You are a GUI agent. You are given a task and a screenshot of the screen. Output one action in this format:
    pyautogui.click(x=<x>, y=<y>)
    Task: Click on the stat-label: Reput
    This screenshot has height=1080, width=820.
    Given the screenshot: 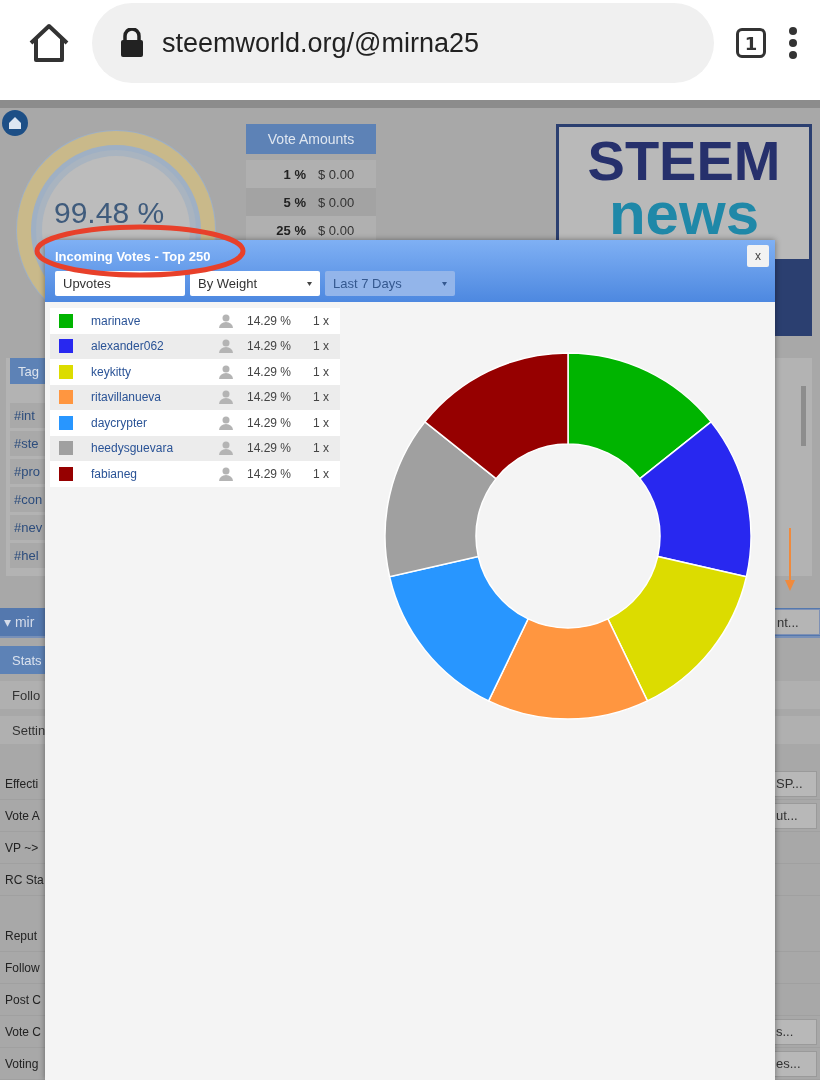 What is the action you would take?
    pyautogui.click(x=21, y=935)
    